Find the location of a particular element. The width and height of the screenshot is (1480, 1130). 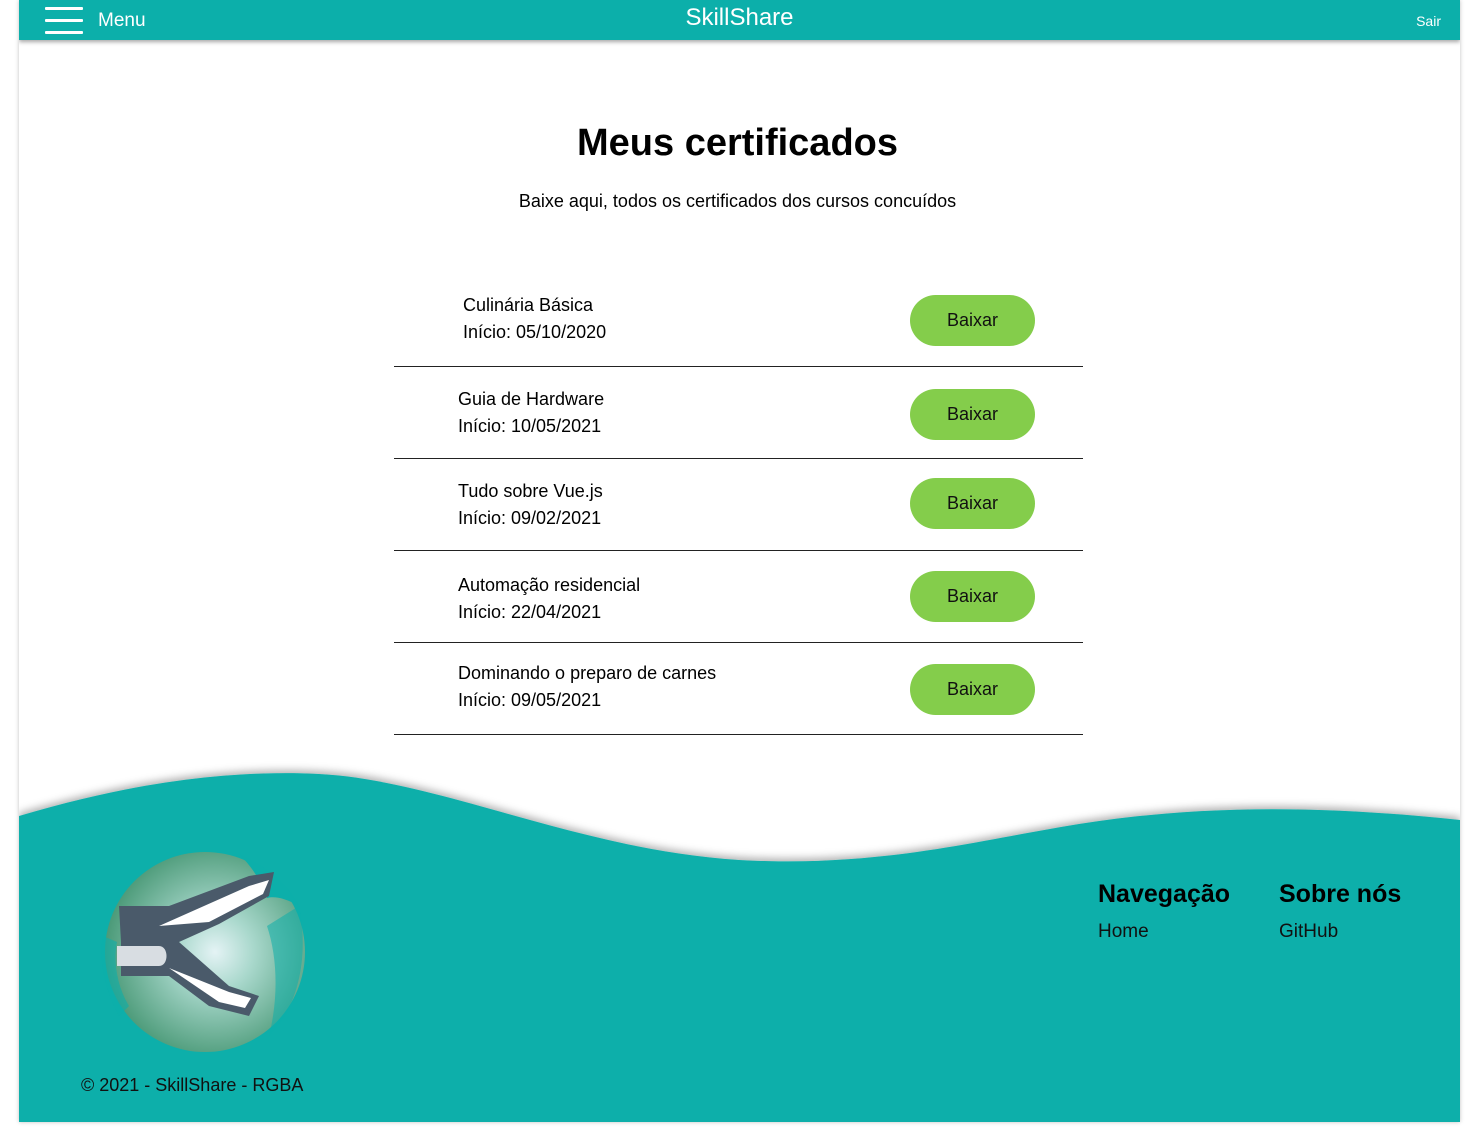

brand-title: SkillShare is located at coordinates (739, 17).